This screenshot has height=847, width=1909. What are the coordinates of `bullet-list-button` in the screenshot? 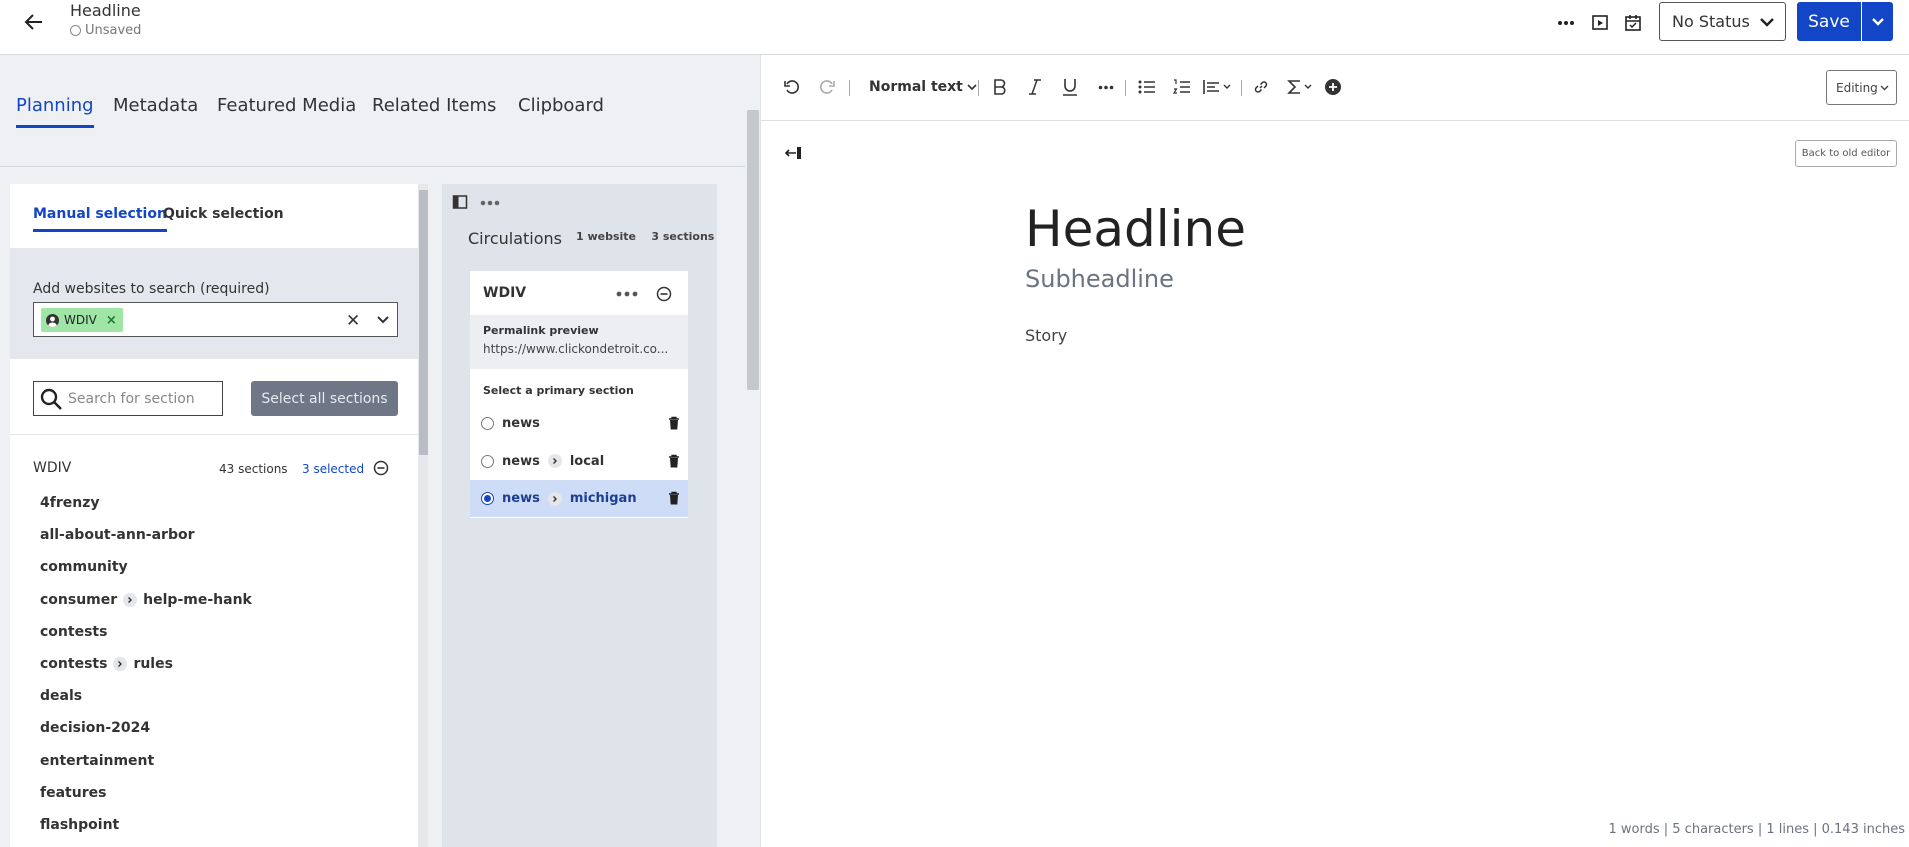 It's located at (1147, 87).